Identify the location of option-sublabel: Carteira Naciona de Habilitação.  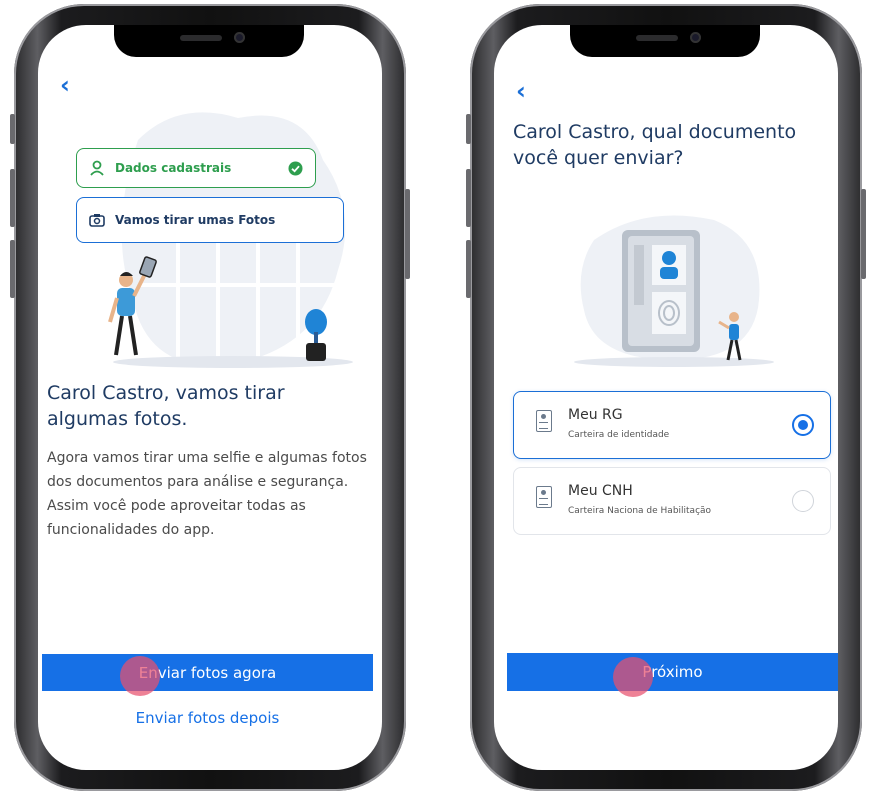
(640, 511).